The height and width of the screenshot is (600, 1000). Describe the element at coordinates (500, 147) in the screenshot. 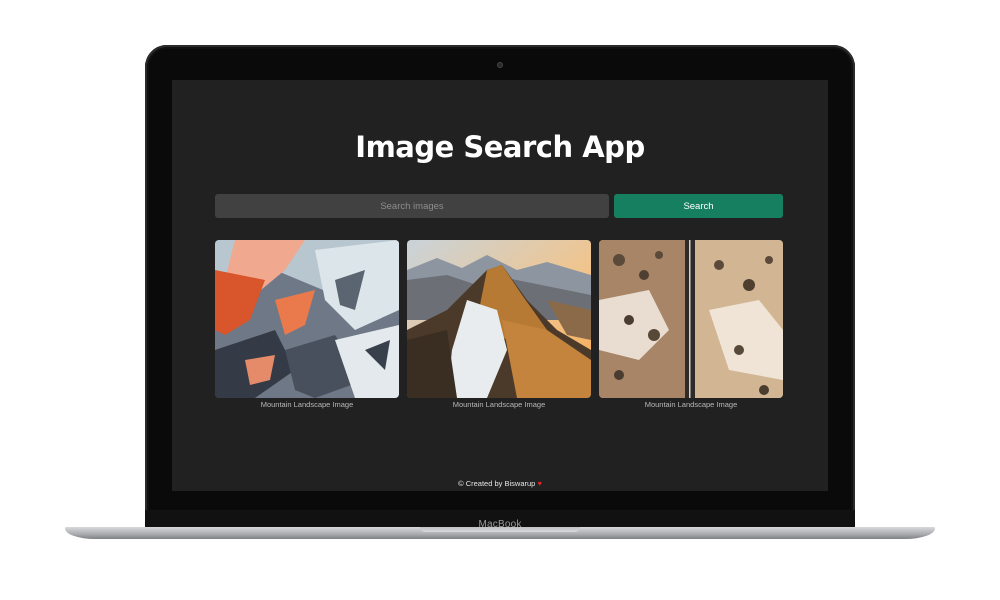

I see `page-title: Image Search App` at that location.